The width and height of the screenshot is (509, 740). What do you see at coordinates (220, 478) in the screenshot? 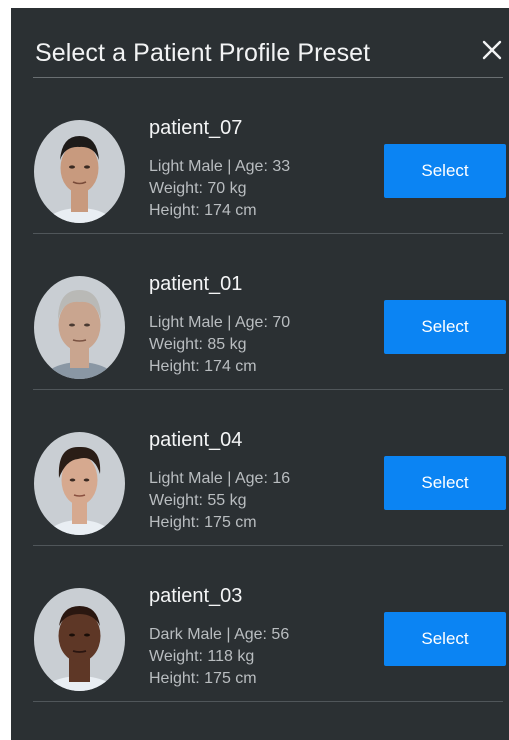
I see `patient-description: Light Male | Age: 16` at bounding box center [220, 478].